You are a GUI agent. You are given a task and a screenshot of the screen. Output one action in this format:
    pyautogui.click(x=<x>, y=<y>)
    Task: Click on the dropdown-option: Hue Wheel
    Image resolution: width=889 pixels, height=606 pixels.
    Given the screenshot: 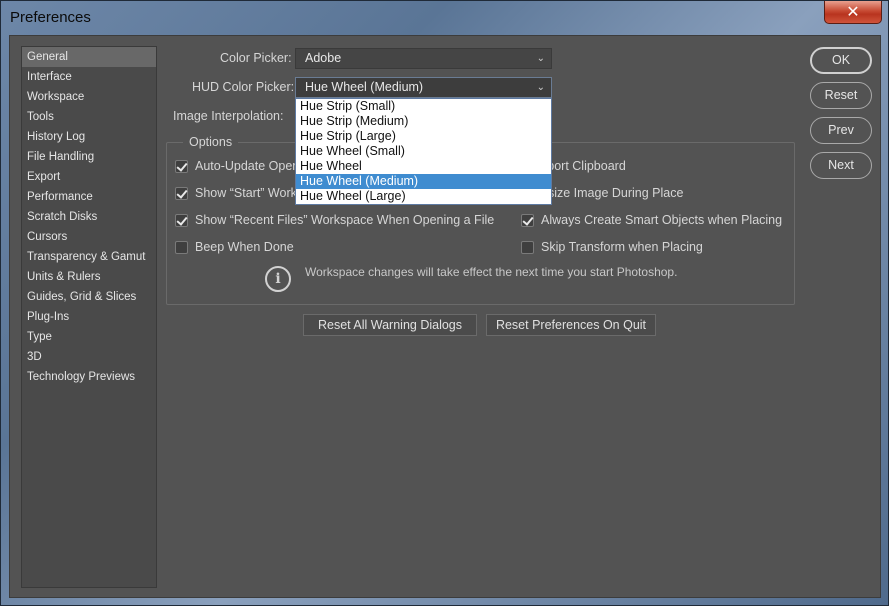 What is the action you would take?
    pyautogui.click(x=423, y=166)
    